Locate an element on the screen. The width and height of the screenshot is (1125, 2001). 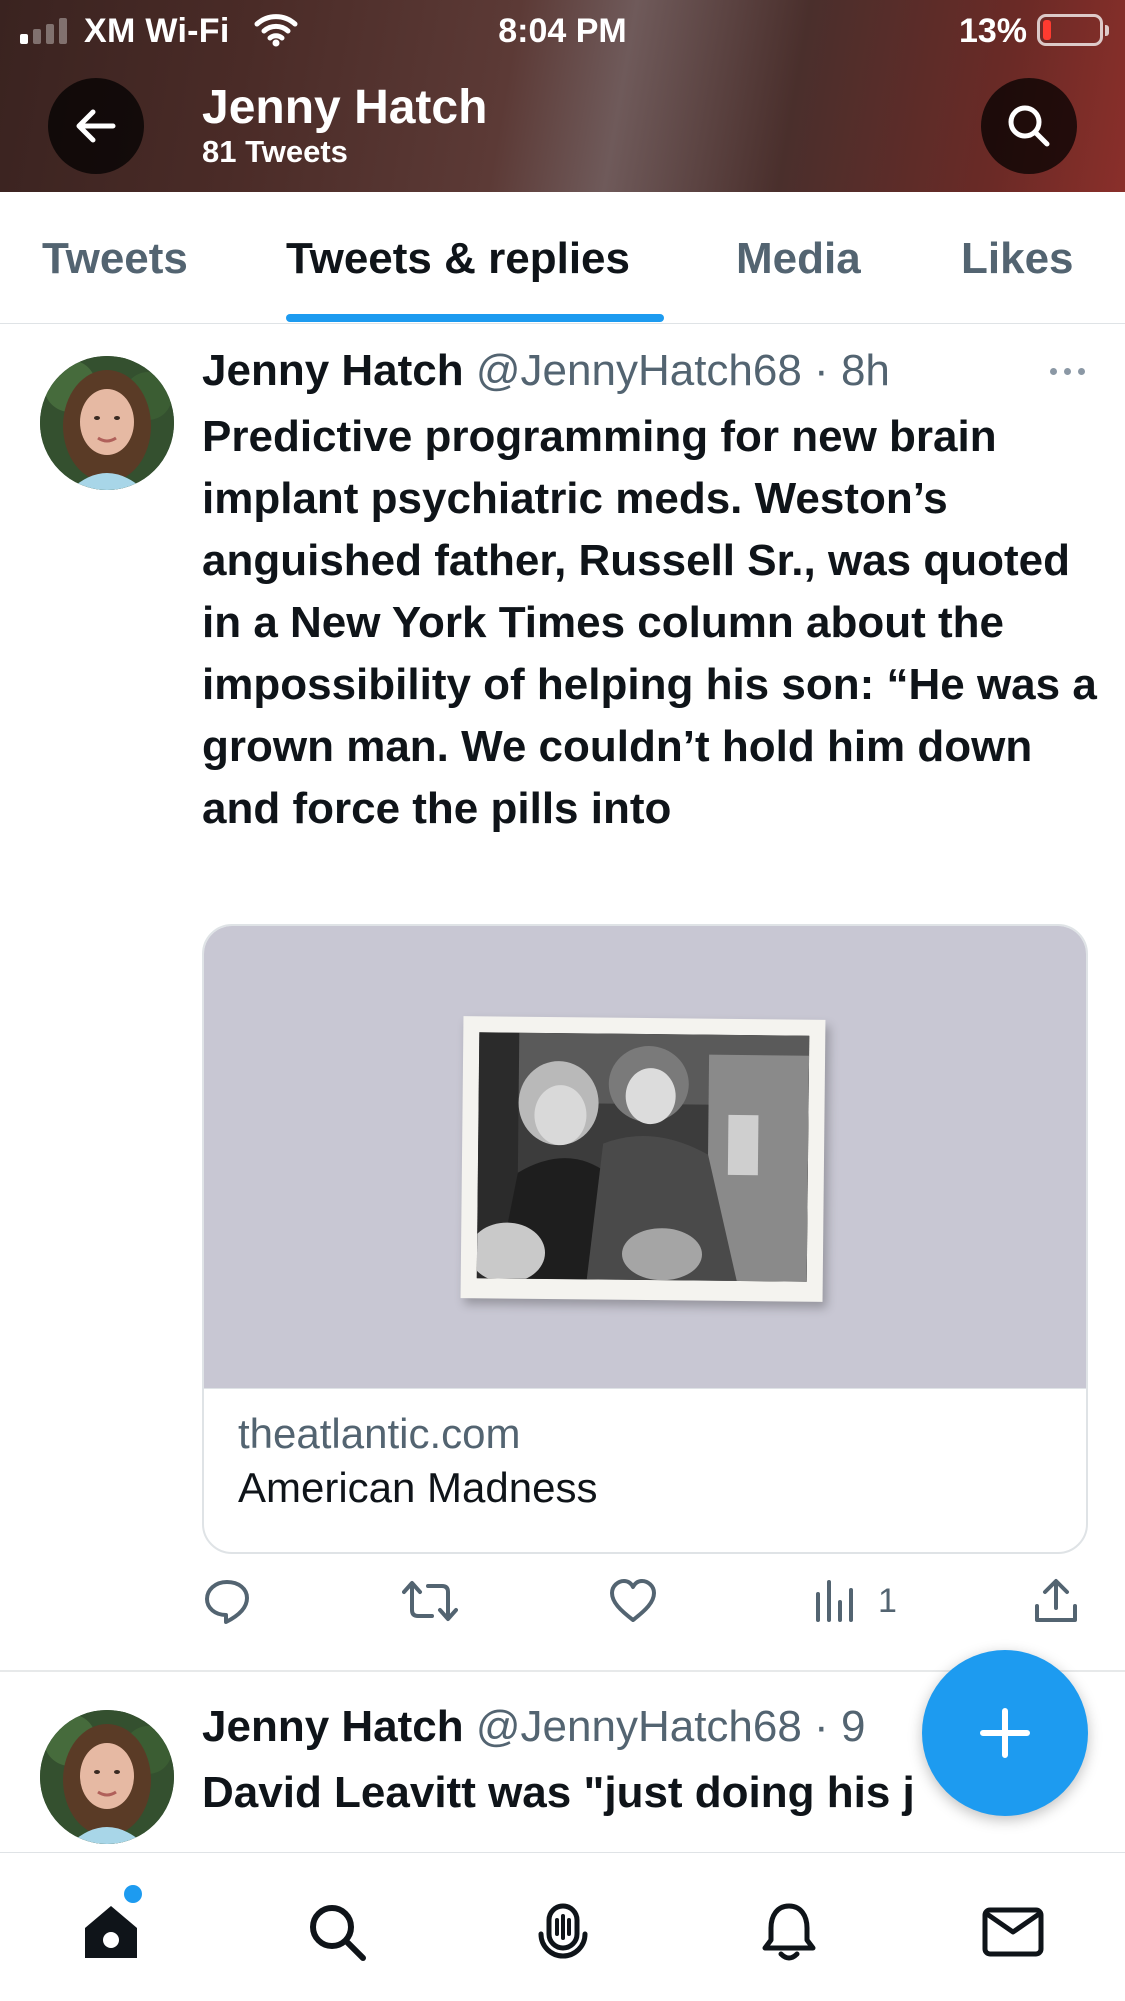
battery-icon is located at coordinates (1073, 30).